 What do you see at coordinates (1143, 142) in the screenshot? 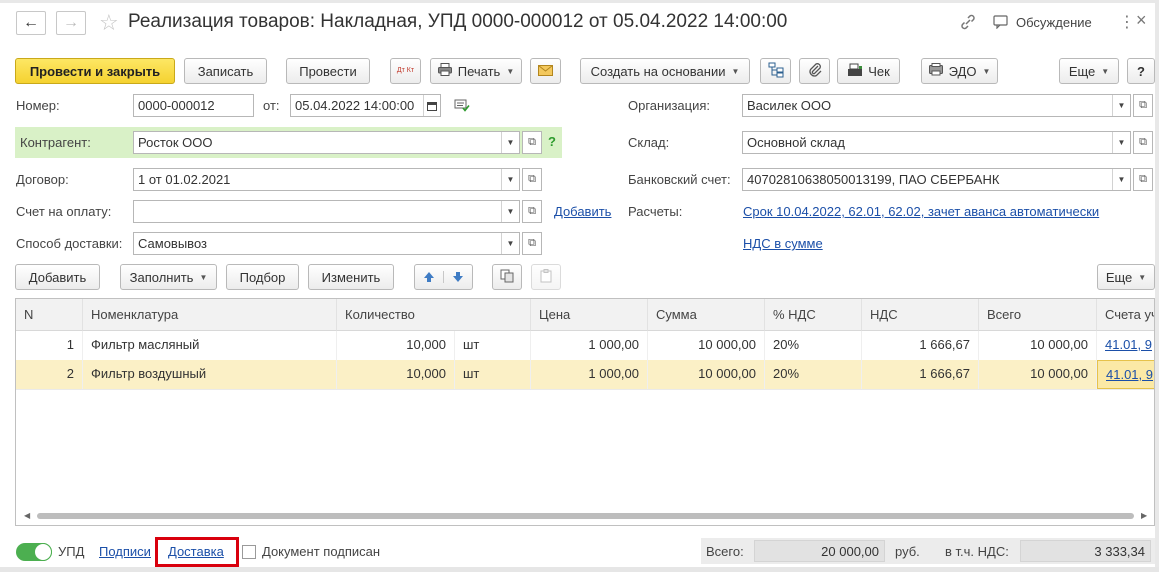
I see `warehouse-open-button: ⧉` at bounding box center [1143, 142].